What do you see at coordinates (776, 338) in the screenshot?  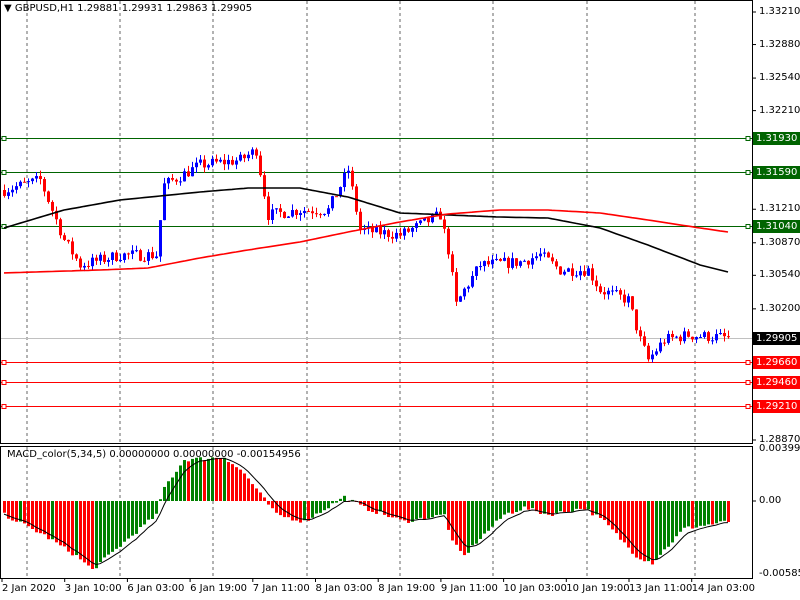 I see `current-price-tag: 1.29905` at bounding box center [776, 338].